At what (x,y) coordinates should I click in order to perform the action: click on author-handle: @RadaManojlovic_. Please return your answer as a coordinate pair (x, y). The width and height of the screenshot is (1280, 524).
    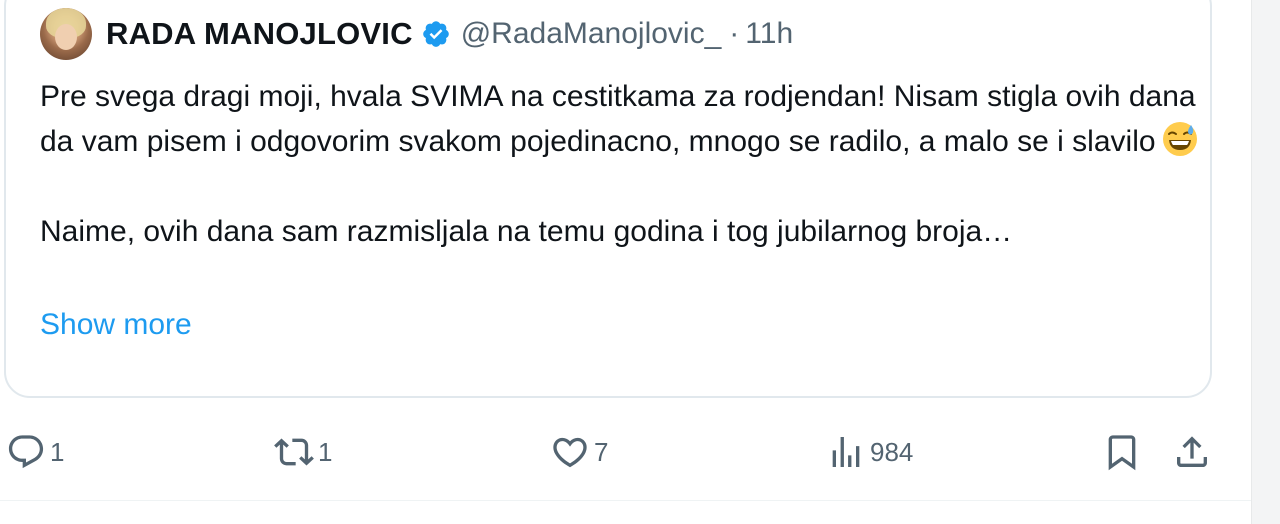
    Looking at the image, I should click on (591, 34).